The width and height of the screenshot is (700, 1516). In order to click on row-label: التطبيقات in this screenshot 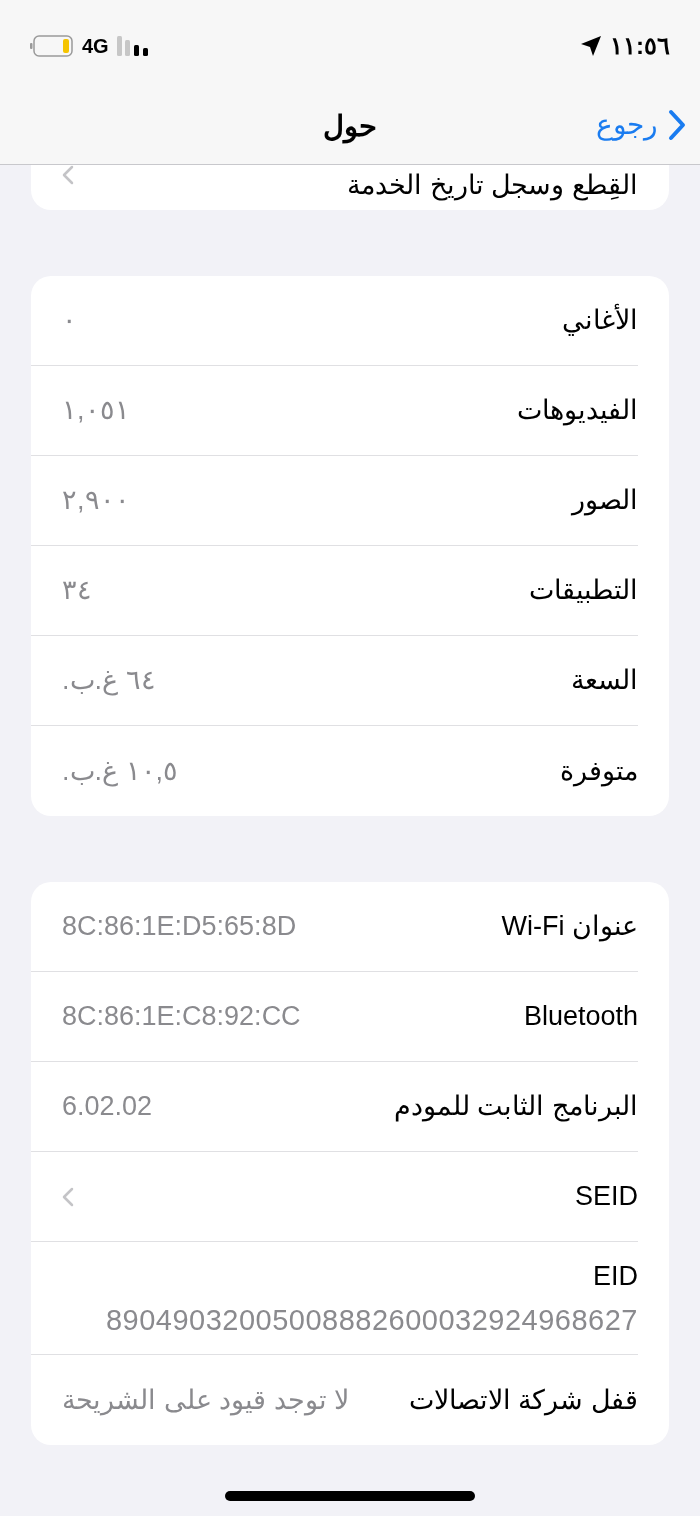, I will do `click(583, 591)`.